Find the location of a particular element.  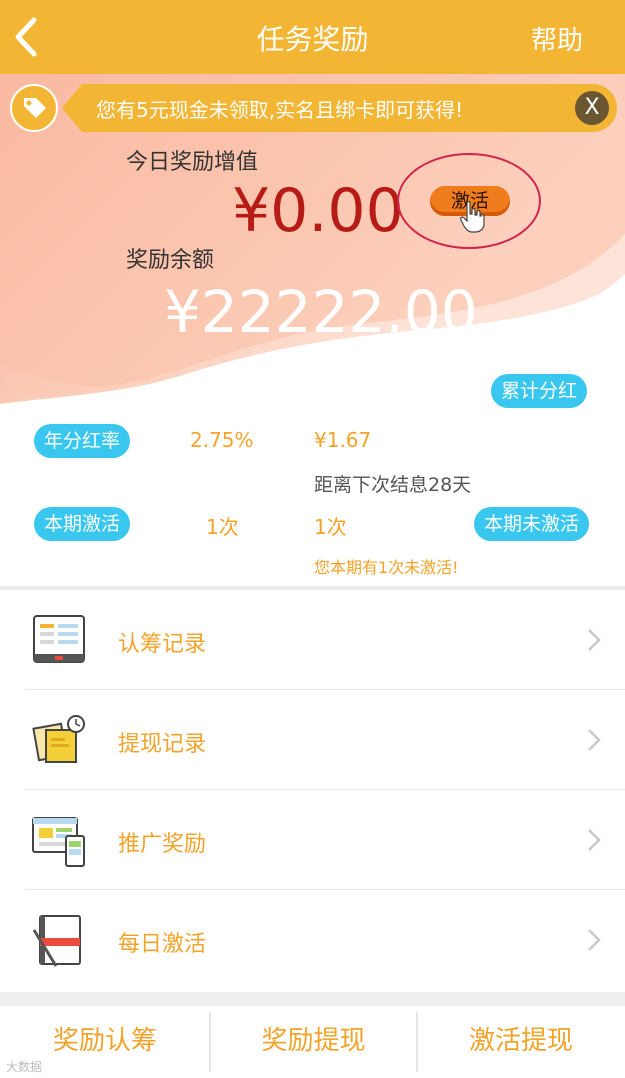

close-notice-button: X is located at coordinates (592, 108).